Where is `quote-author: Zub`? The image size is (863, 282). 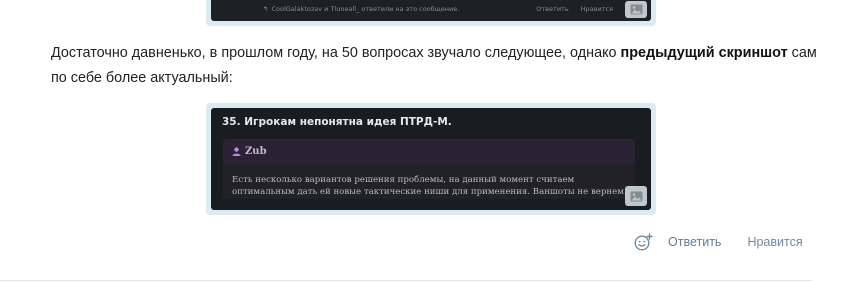 quote-author: Zub is located at coordinates (249, 151).